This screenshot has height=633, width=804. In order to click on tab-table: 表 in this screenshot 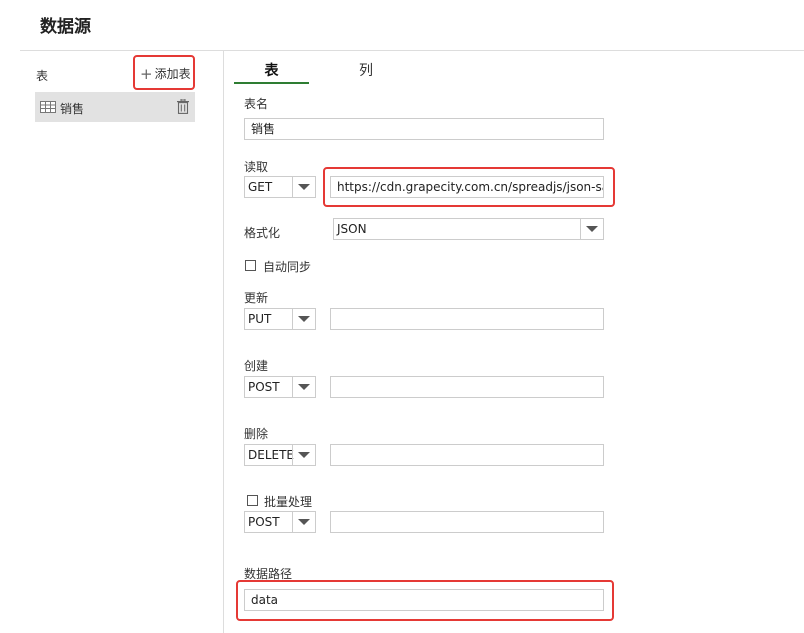, I will do `click(271, 72)`.